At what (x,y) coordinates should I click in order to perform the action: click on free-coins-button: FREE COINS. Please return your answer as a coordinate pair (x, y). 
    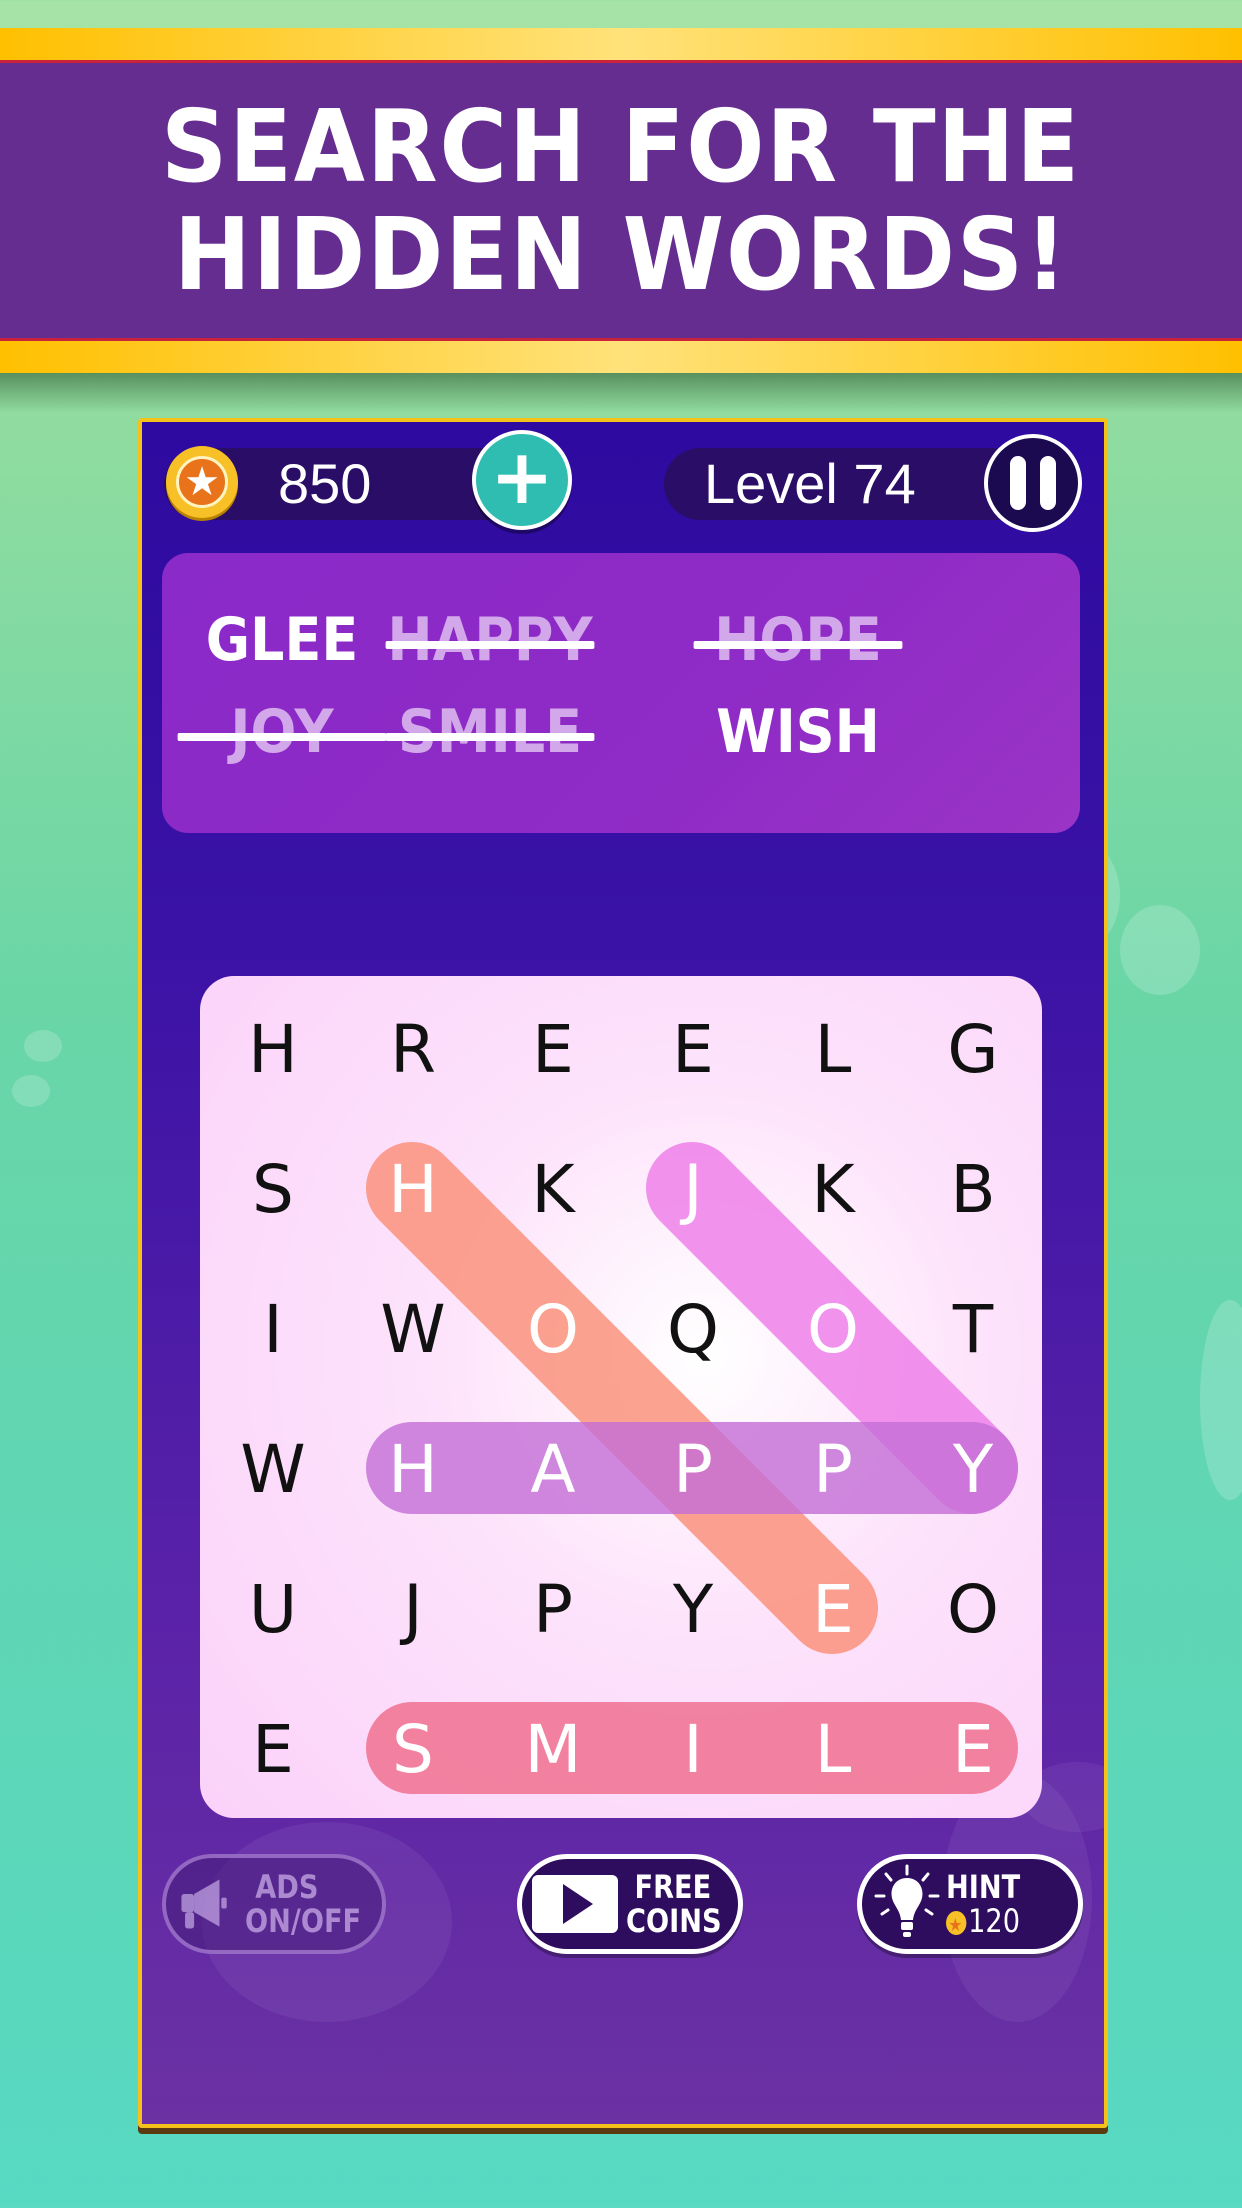
    Looking at the image, I should click on (630, 1904).